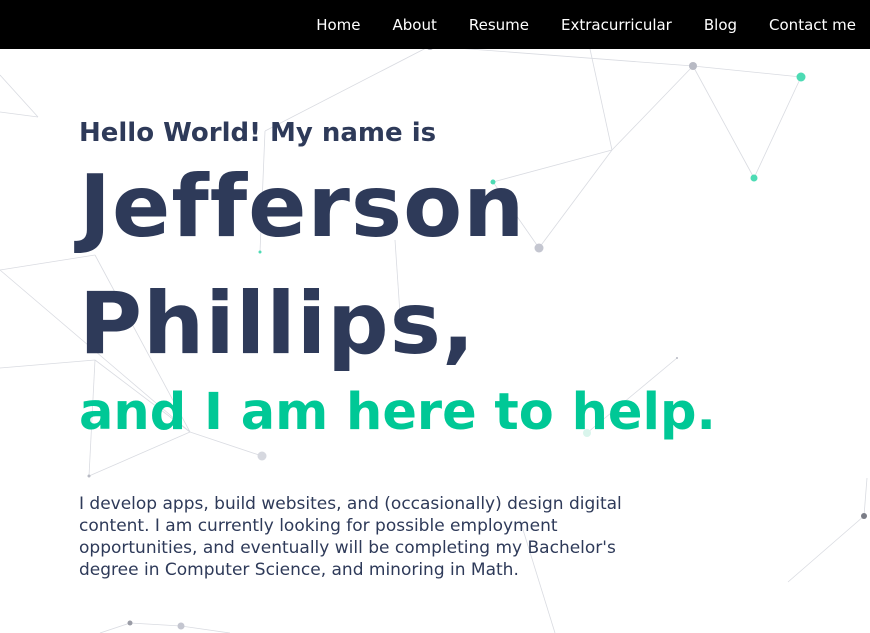 Image resolution: width=870 pixels, height=633 pixels. What do you see at coordinates (302, 207) in the screenshot?
I see `hero-name-first: Jefferson` at bounding box center [302, 207].